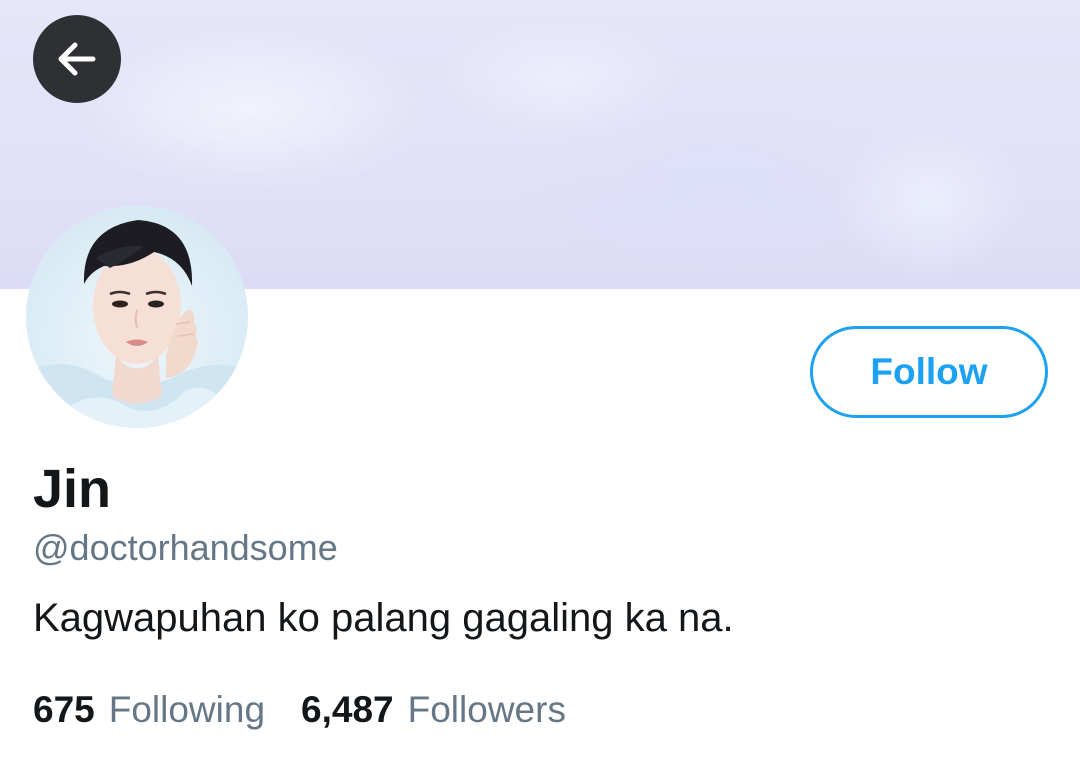  What do you see at coordinates (72, 489) in the screenshot?
I see `display-name: Jin` at bounding box center [72, 489].